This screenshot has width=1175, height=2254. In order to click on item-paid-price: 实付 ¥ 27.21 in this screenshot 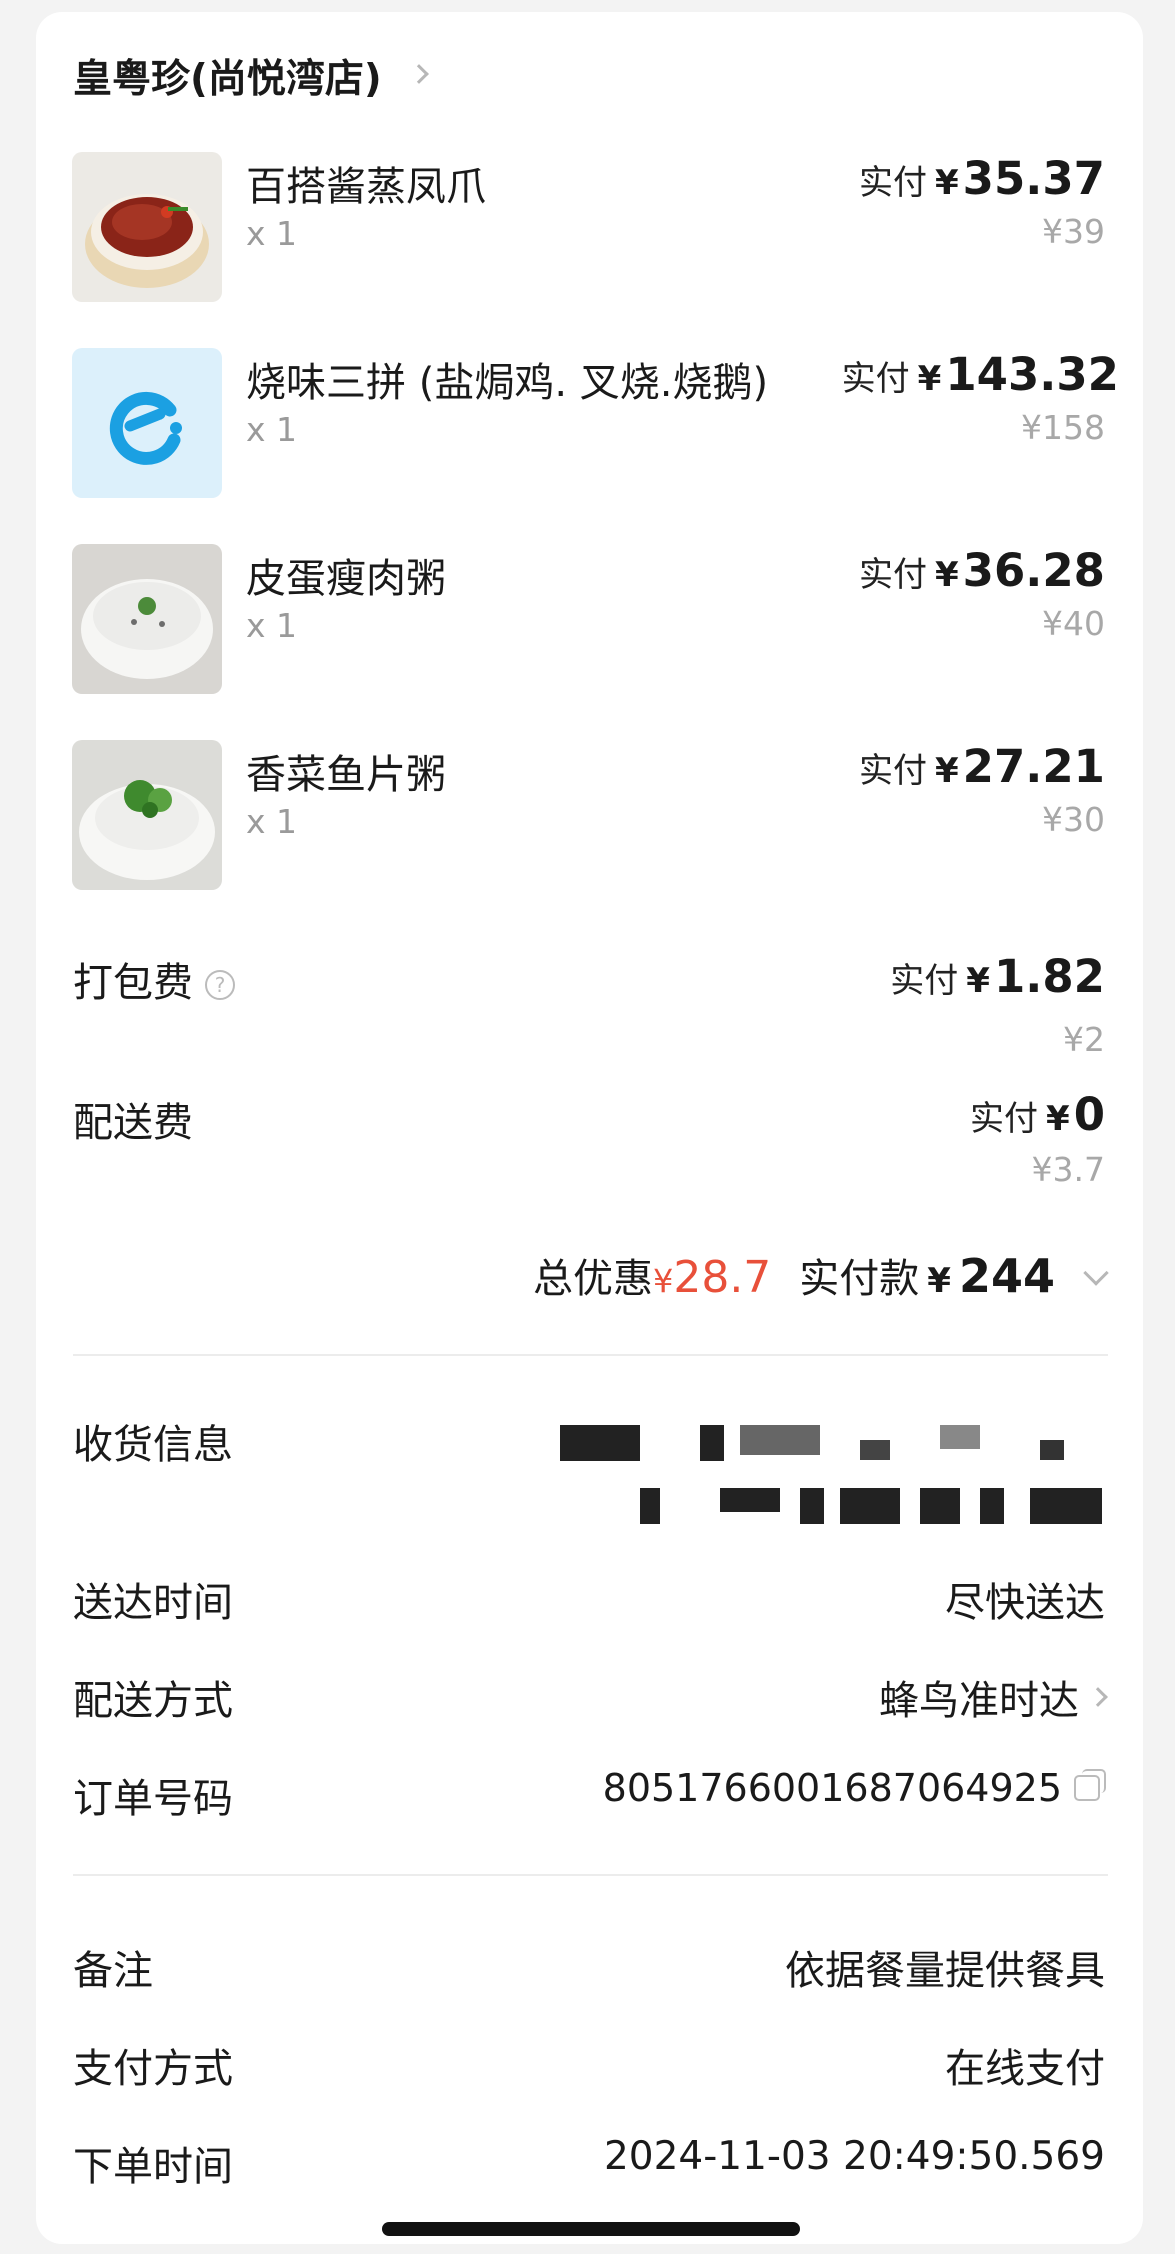, I will do `click(982, 766)`.